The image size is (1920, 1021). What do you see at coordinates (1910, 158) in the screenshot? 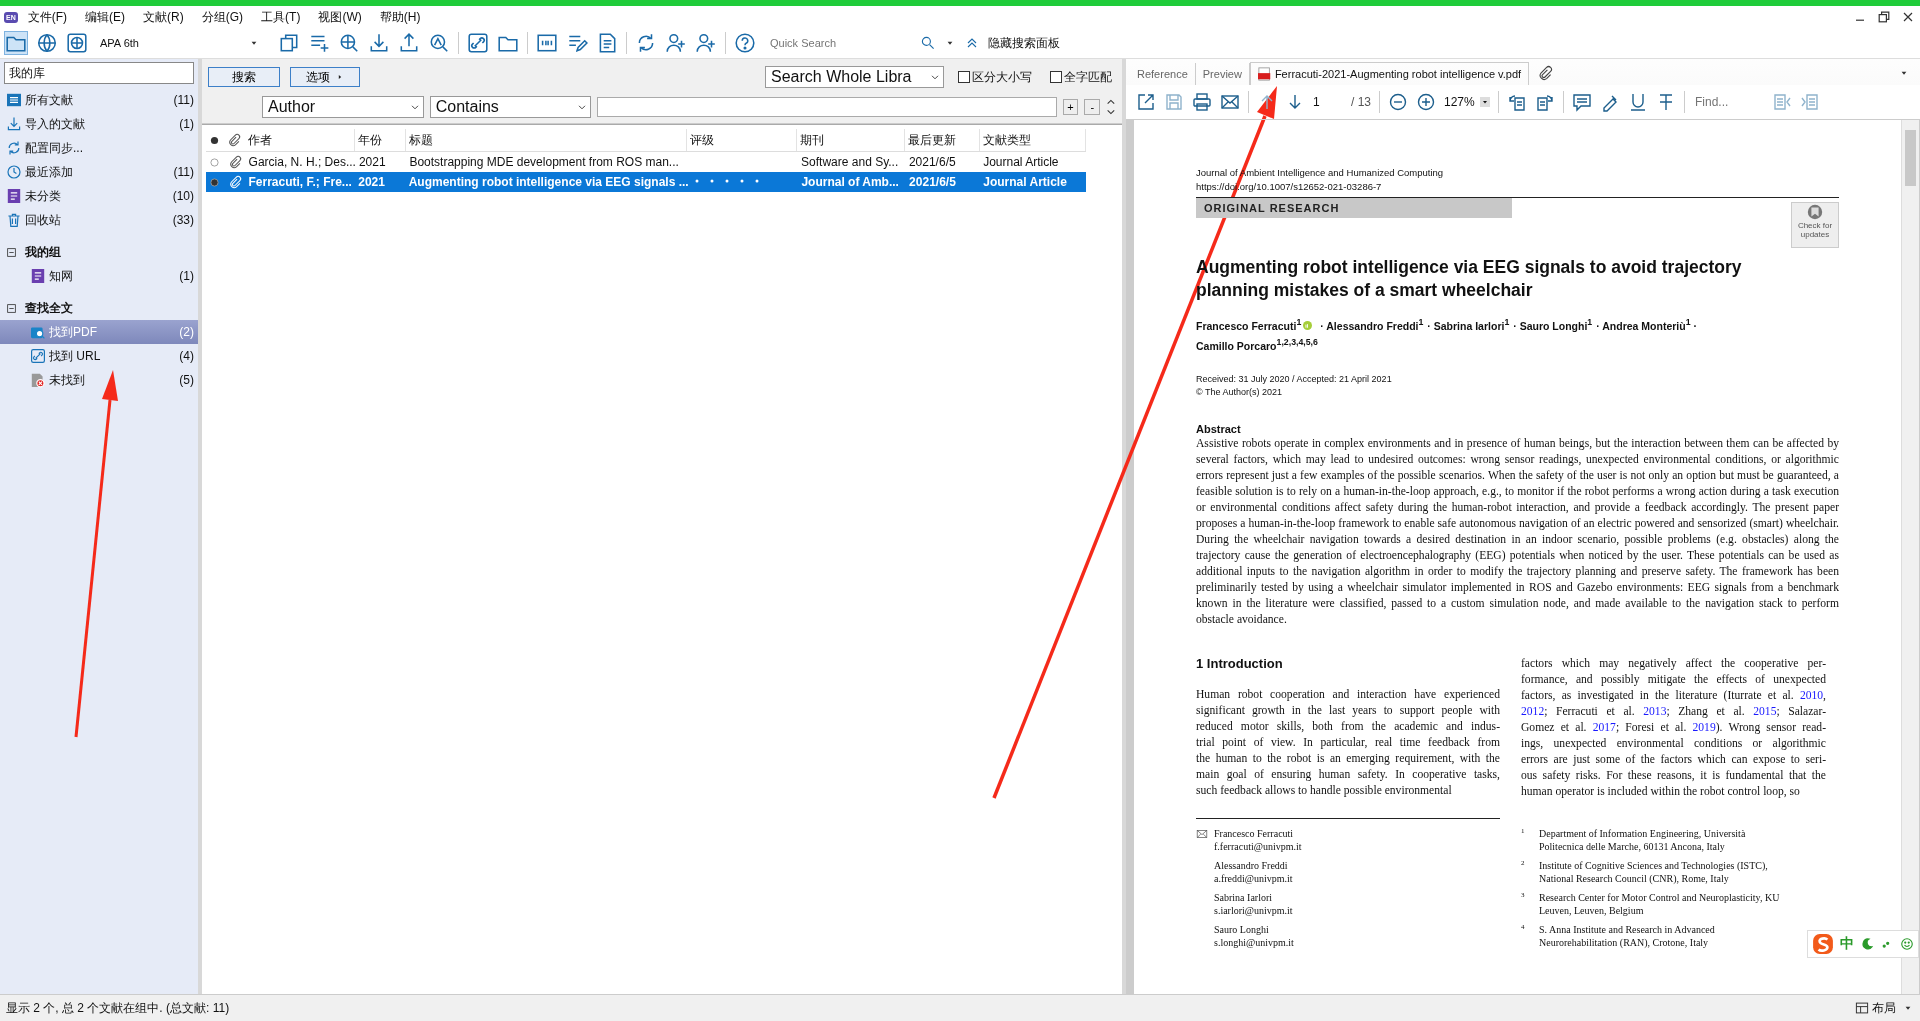
I see `scrollbar-thumb` at bounding box center [1910, 158].